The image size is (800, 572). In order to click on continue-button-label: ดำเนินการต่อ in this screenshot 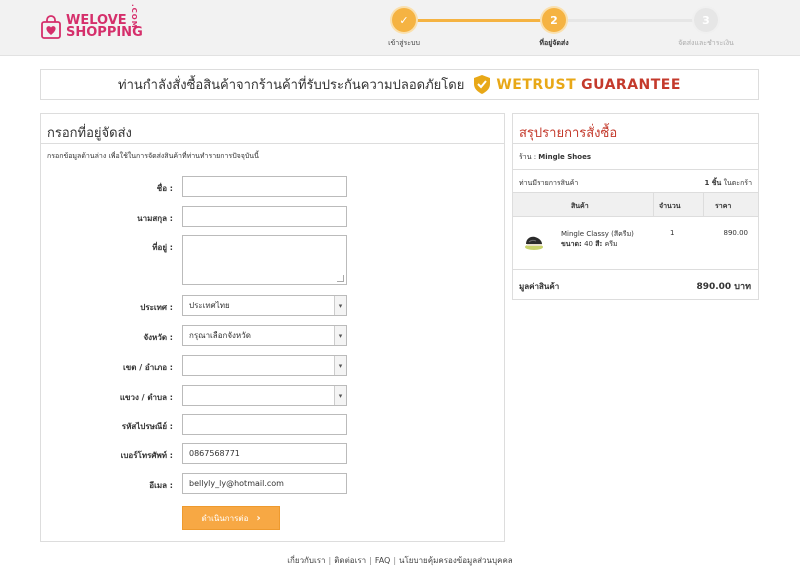, I will do `click(225, 518)`.